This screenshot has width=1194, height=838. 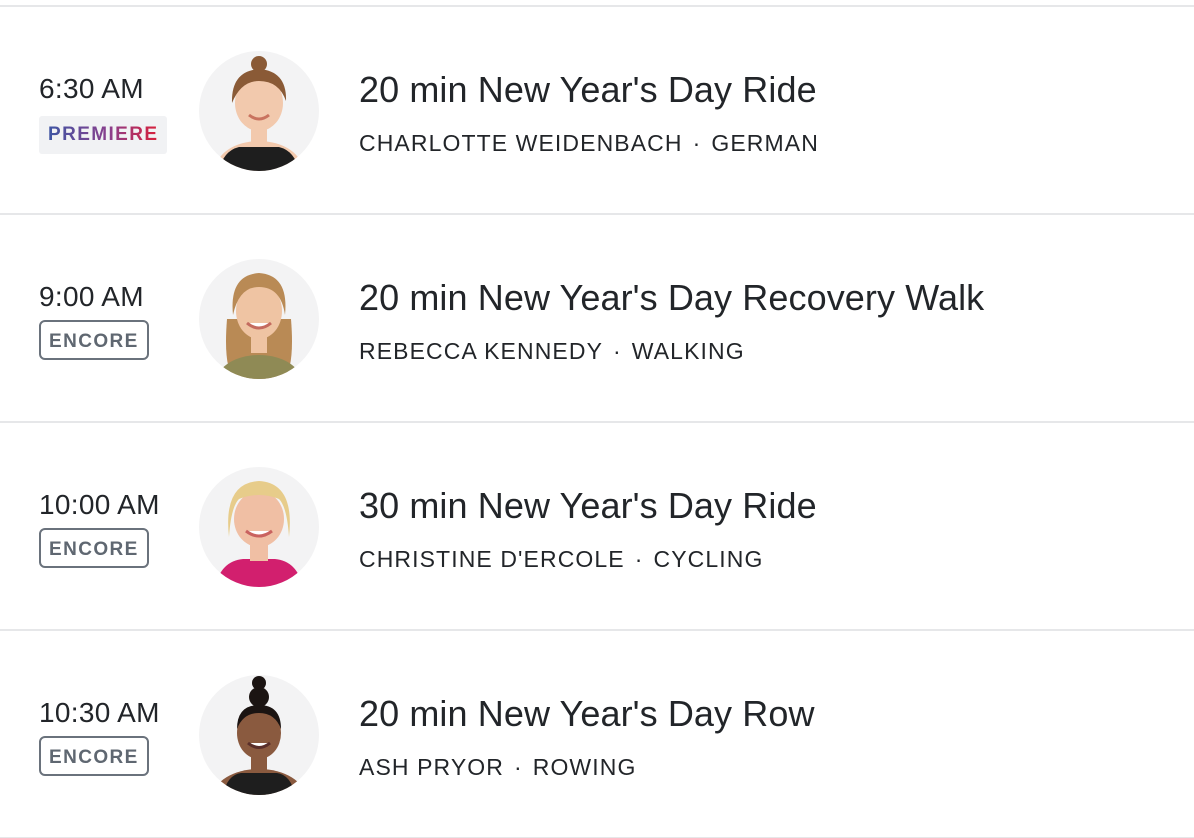 I want to click on class-meta: CHRISTINE D'ERCOLE · CYCLING, so click(x=561, y=559).